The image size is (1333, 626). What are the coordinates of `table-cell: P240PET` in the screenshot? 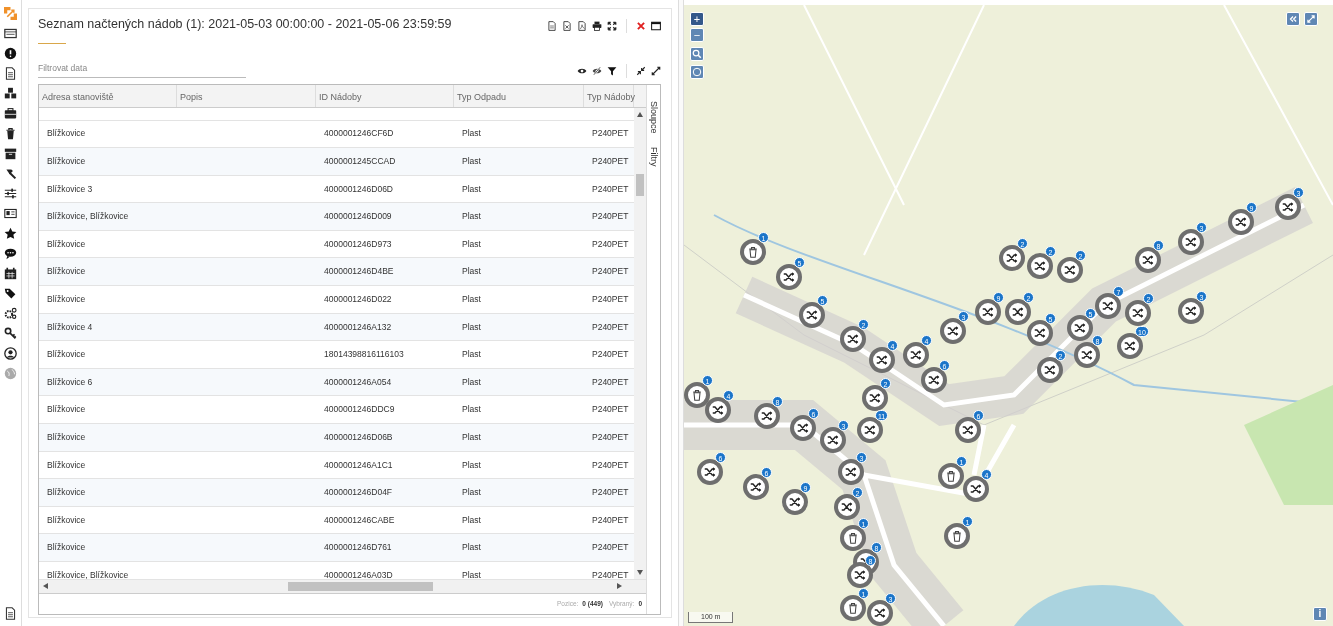 It's located at (610, 271).